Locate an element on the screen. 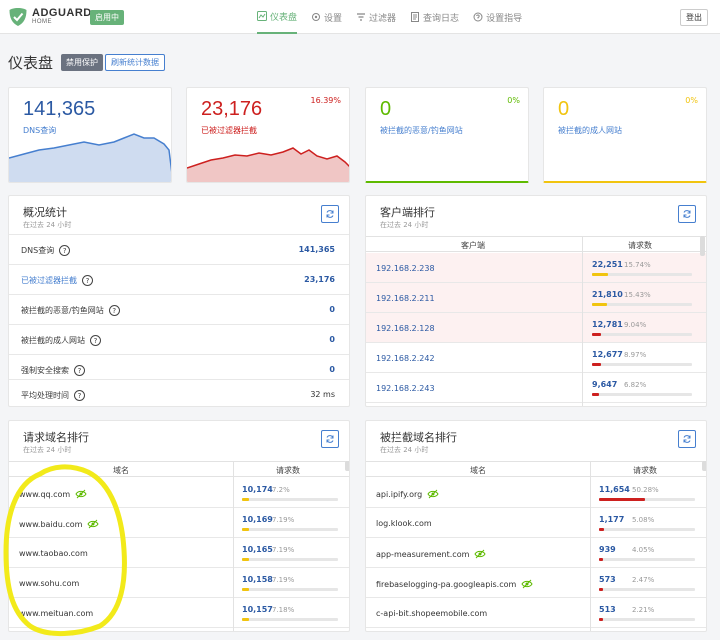 This screenshot has height=640, width=720. column-header-domain: 域名 is located at coordinates (478, 470).